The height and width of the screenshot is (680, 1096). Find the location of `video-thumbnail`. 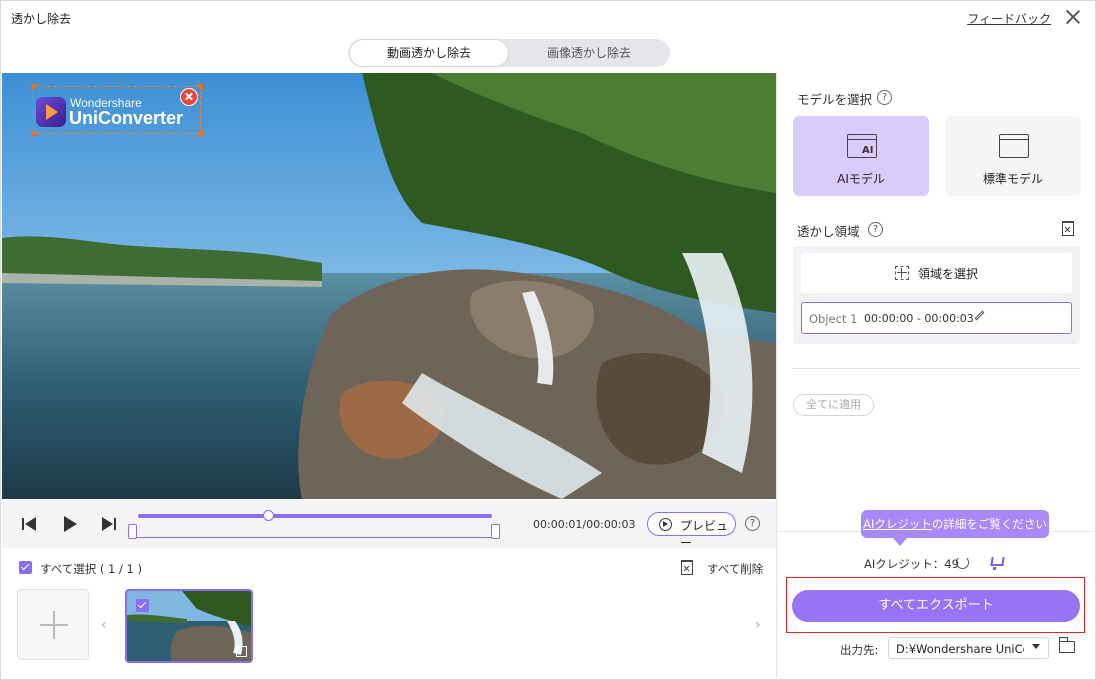

video-thumbnail is located at coordinates (189, 626).